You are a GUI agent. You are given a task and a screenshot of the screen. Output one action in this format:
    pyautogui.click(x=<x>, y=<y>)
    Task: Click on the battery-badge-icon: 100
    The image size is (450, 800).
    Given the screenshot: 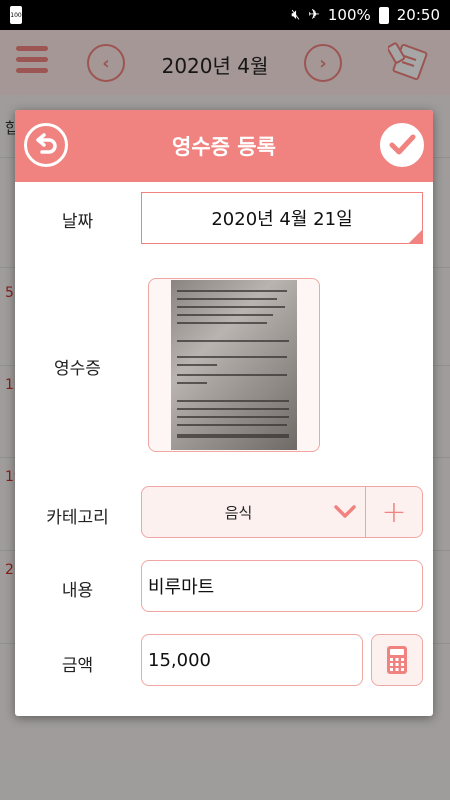 What is the action you would take?
    pyautogui.click(x=16, y=15)
    